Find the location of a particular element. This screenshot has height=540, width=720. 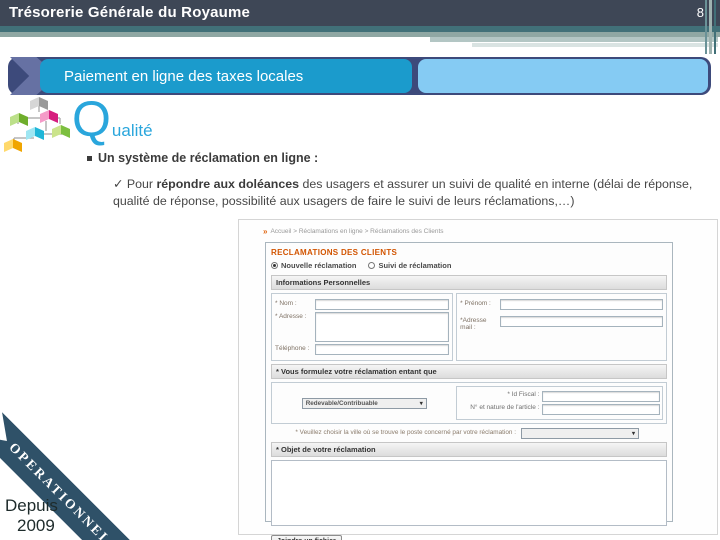

article-label: N° et nature de l'article : is located at coordinates (505, 407).